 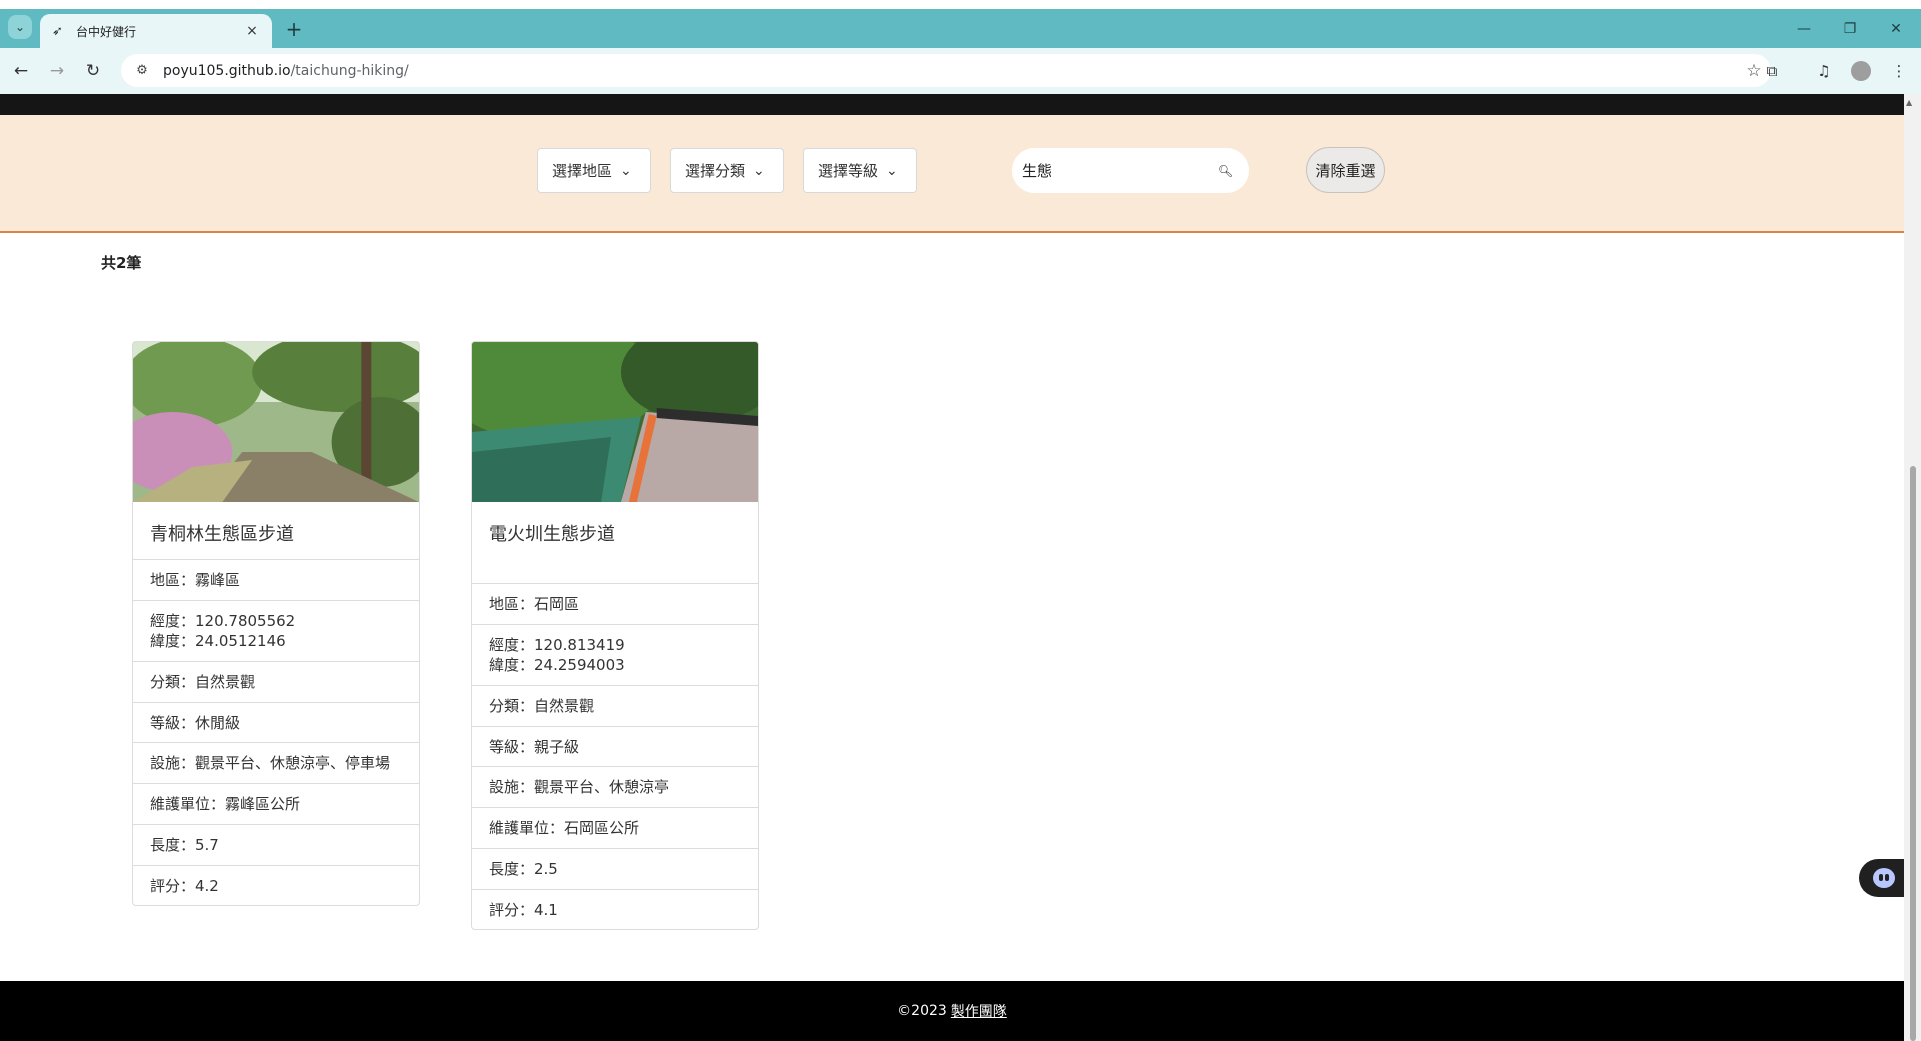 What do you see at coordinates (276, 762) in the screenshot?
I see `trail-facilities: 設施：觀景平台、休憩涼亭、停車場` at bounding box center [276, 762].